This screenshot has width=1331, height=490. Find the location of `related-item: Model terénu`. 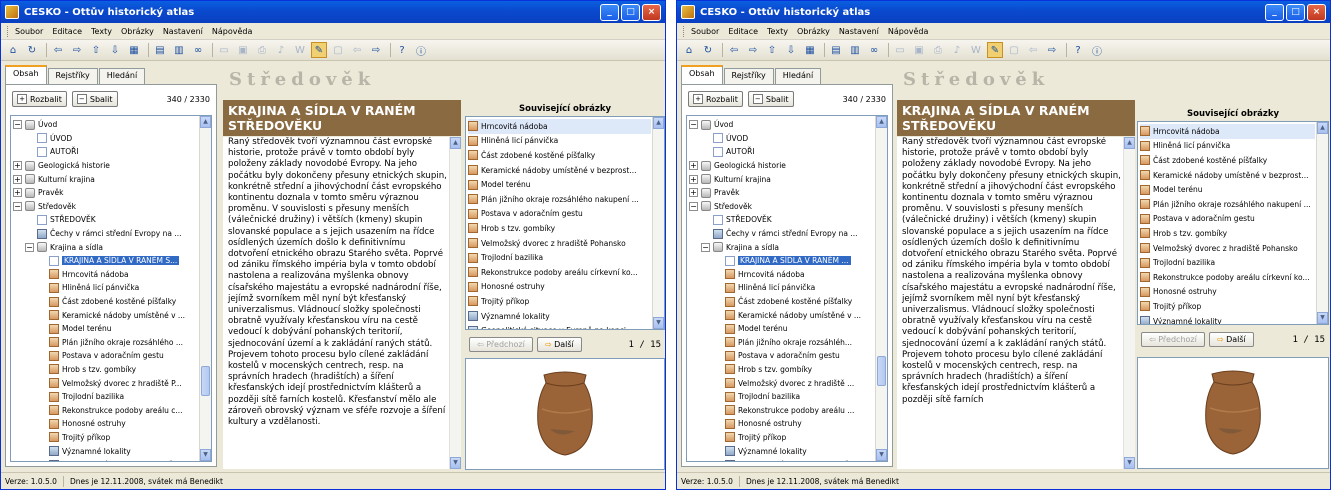

related-item: Model terénu is located at coordinates (1227, 189).